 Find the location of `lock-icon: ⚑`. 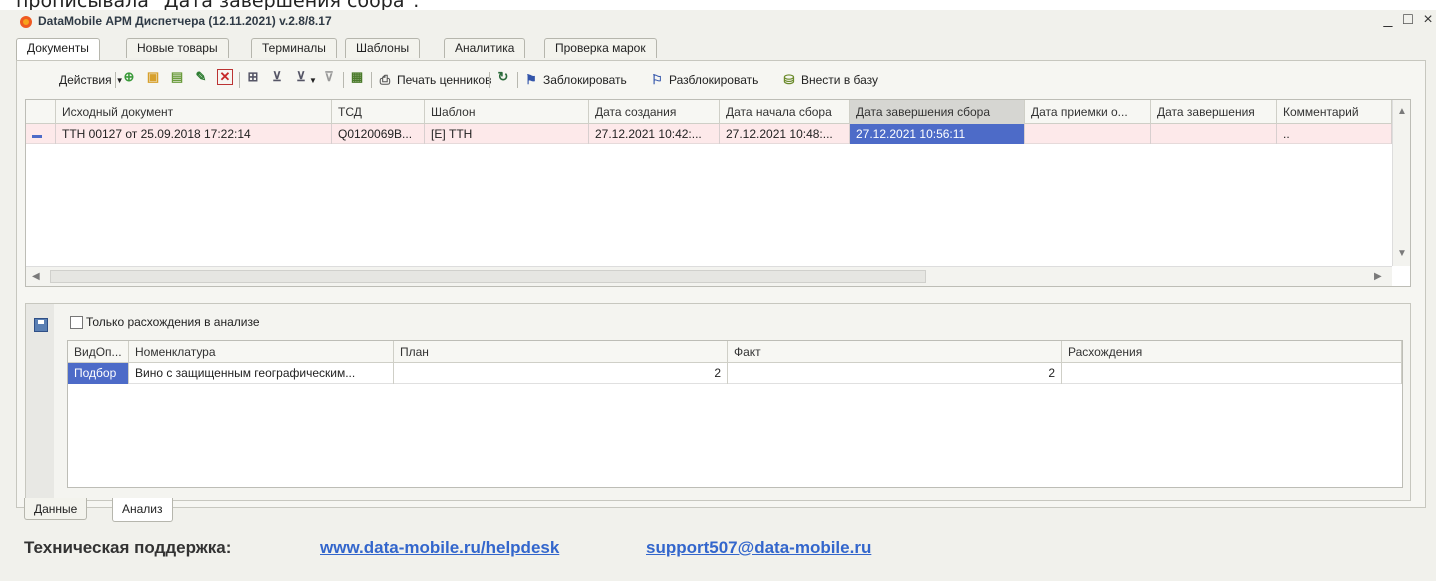

lock-icon: ⚑ is located at coordinates (531, 79).